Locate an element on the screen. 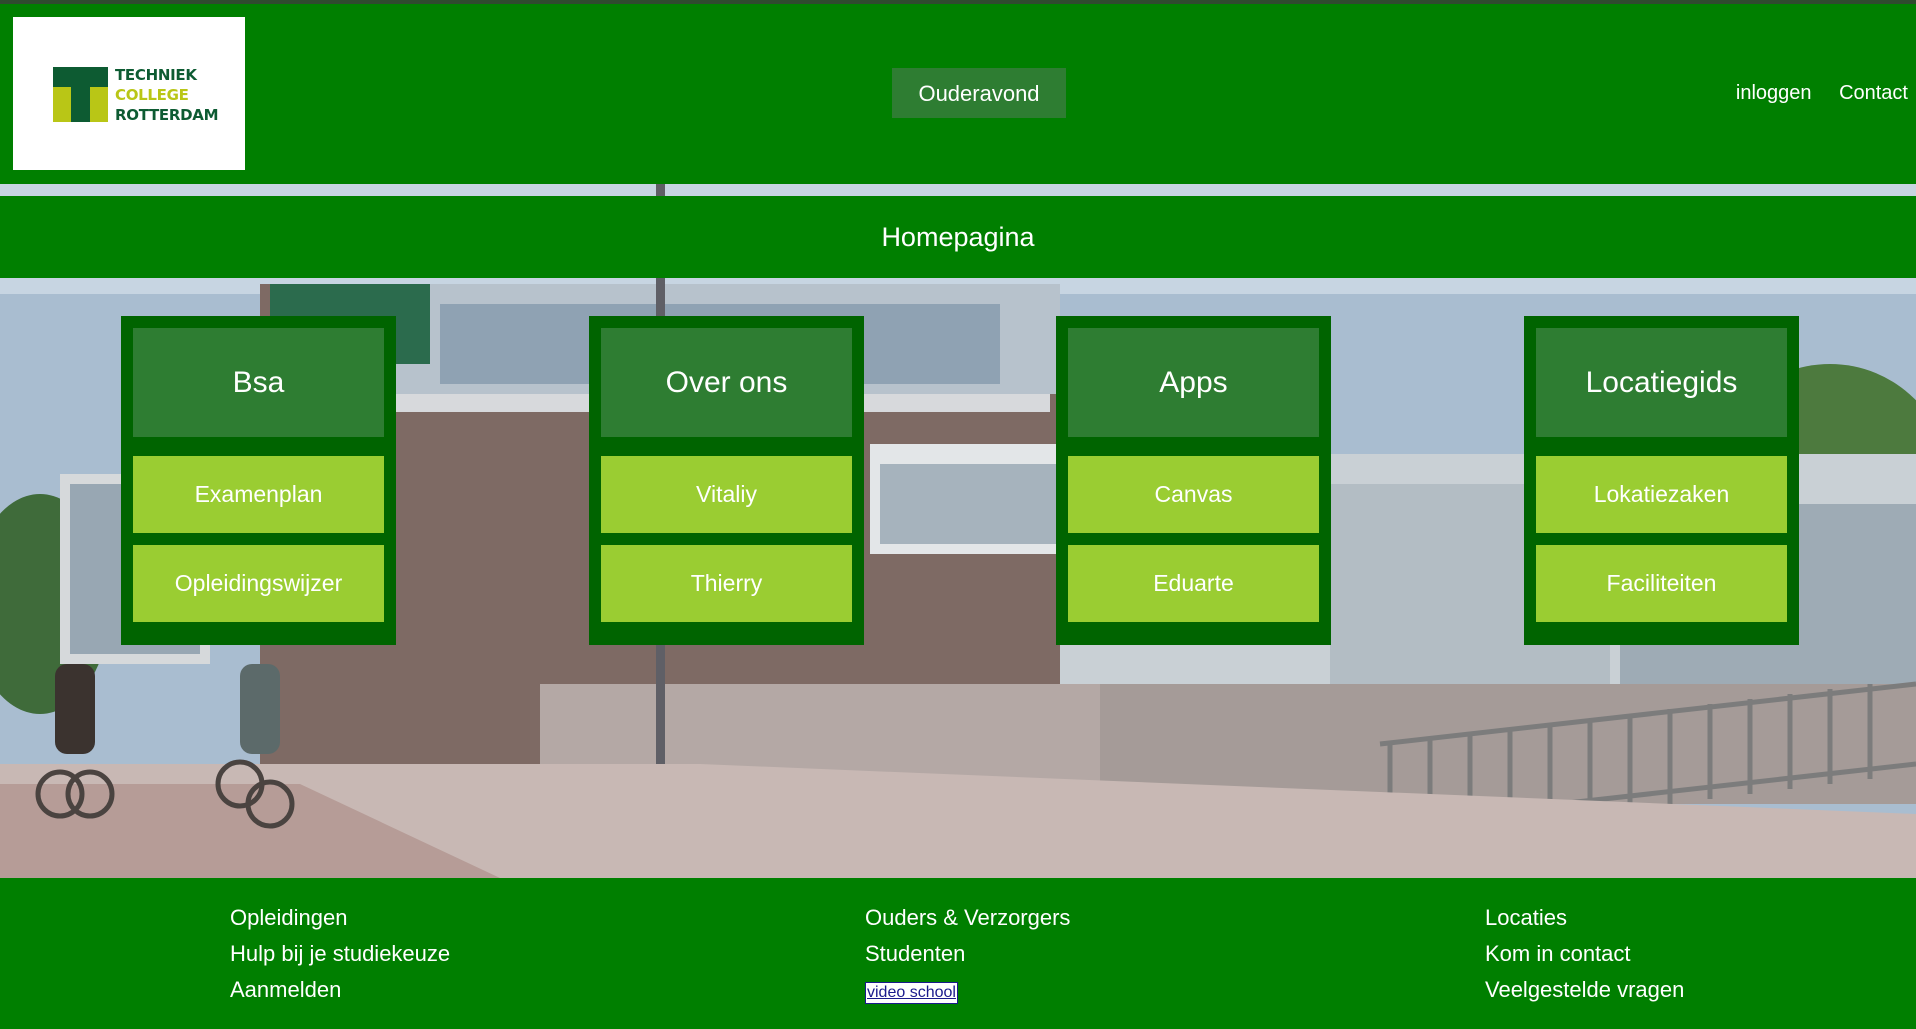 Image resolution: width=1916 pixels, height=1029 pixels. page-banner: Homepagina is located at coordinates (958, 237).